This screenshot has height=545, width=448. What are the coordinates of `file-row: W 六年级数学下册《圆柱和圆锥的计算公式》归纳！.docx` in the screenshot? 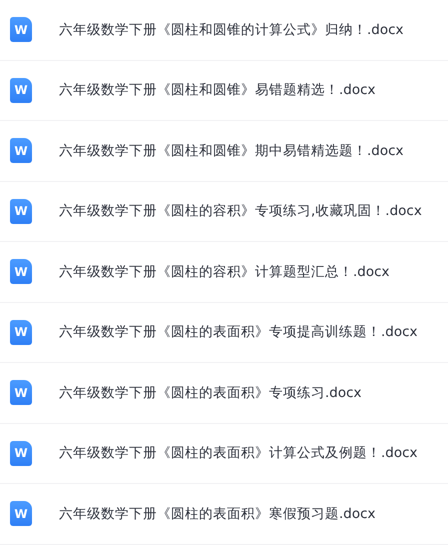 It's located at (224, 30).